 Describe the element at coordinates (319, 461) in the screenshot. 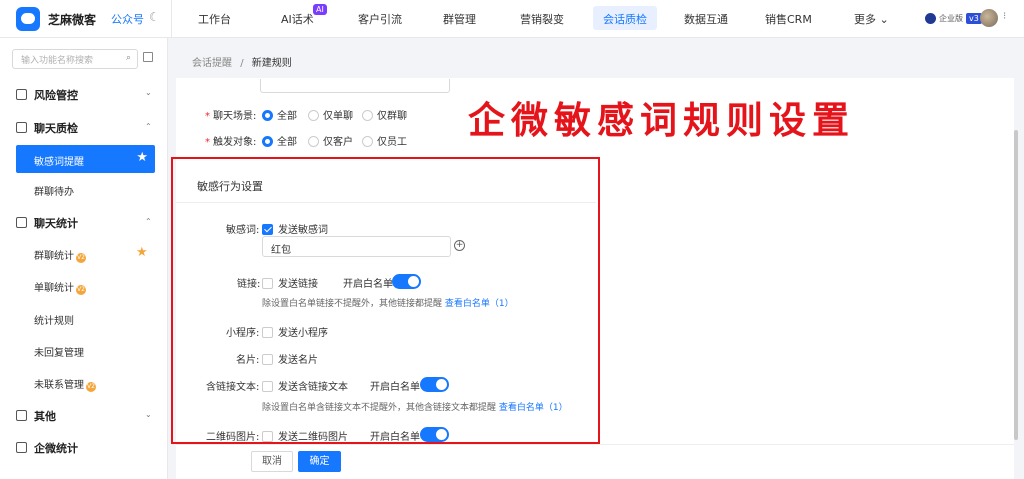

I see `confirm-button: 确定` at that location.